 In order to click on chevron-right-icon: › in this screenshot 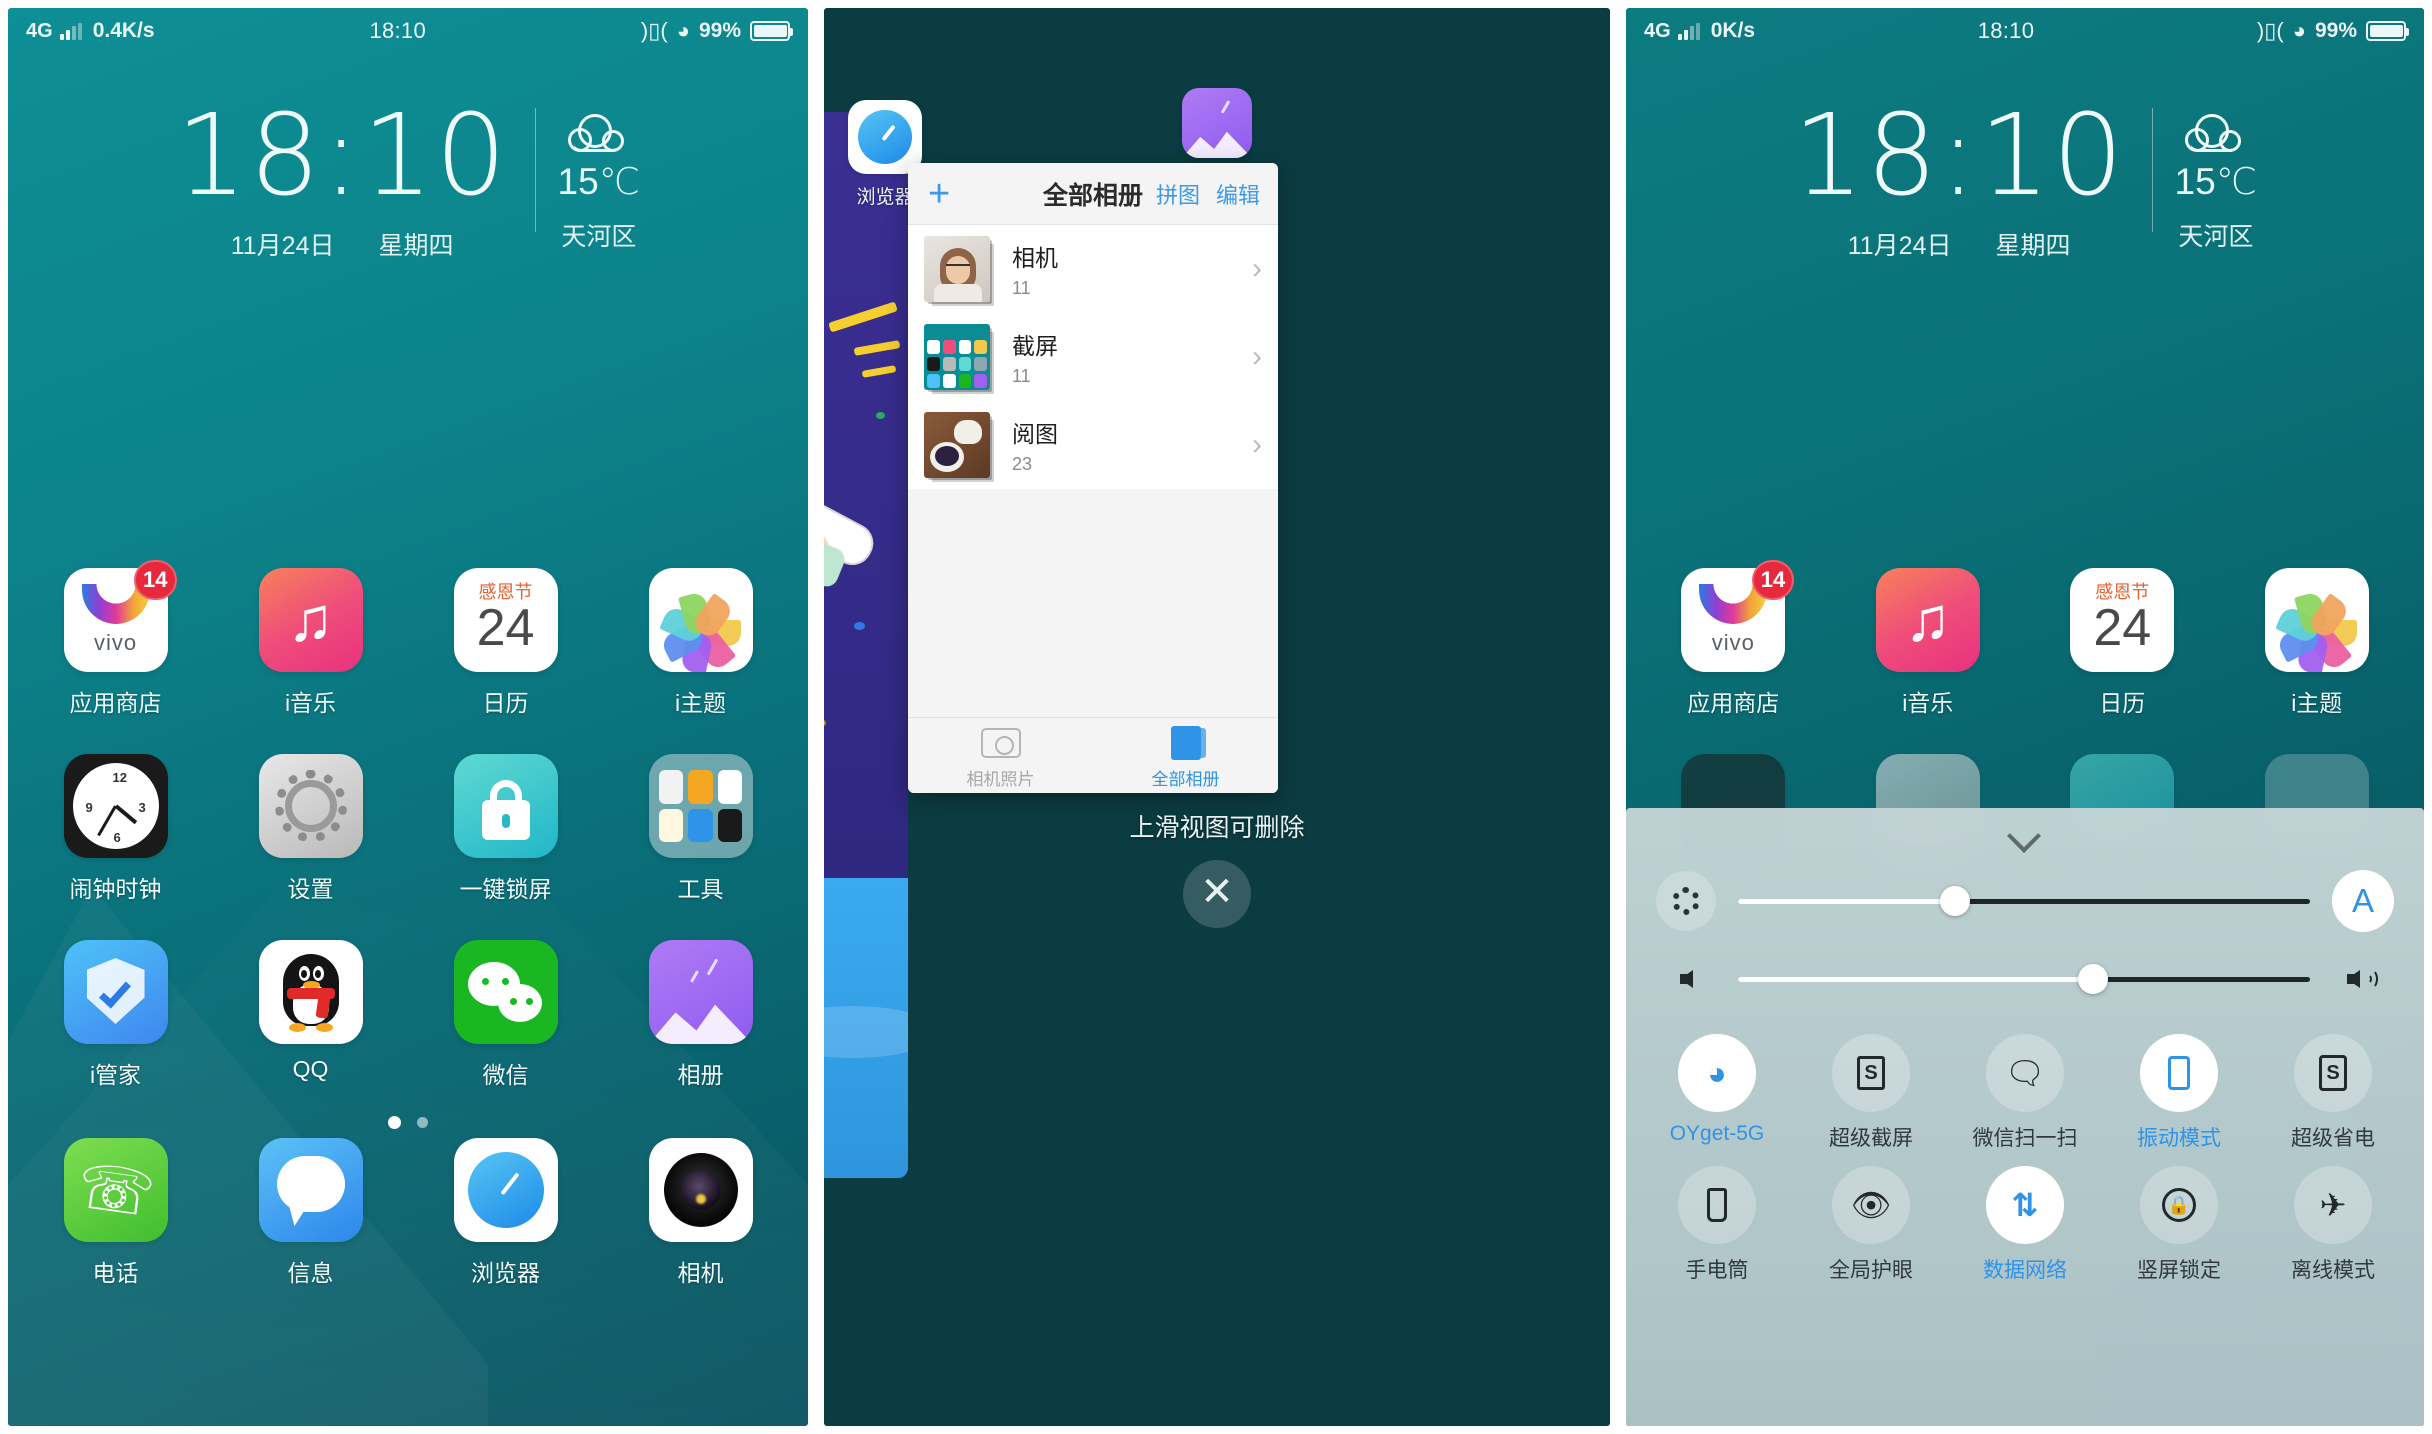, I will do `click(1257, 268)`.